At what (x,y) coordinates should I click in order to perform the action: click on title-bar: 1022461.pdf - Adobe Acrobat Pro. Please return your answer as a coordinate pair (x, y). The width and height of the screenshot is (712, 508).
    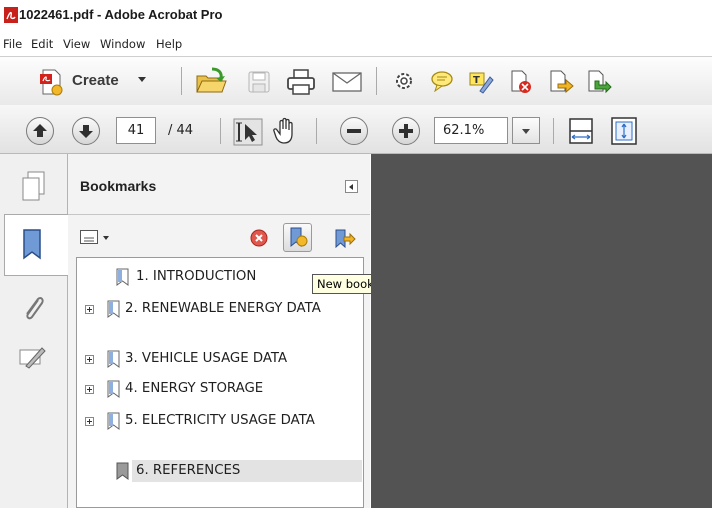
    Looking at the image, I should click on (356, 15).